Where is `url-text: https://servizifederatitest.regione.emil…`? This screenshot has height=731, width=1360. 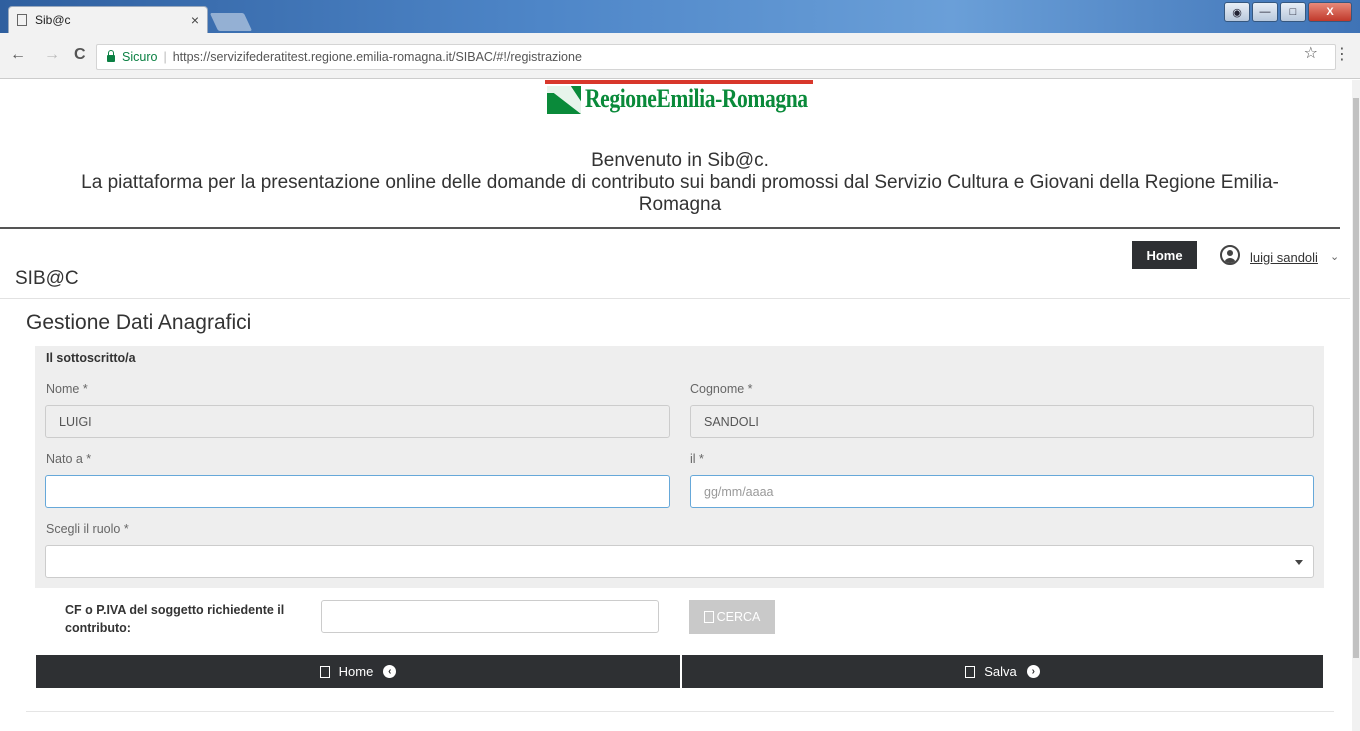 url-text: https://servizifederatitest.regione.emil… is located at coordinates (377, 57).